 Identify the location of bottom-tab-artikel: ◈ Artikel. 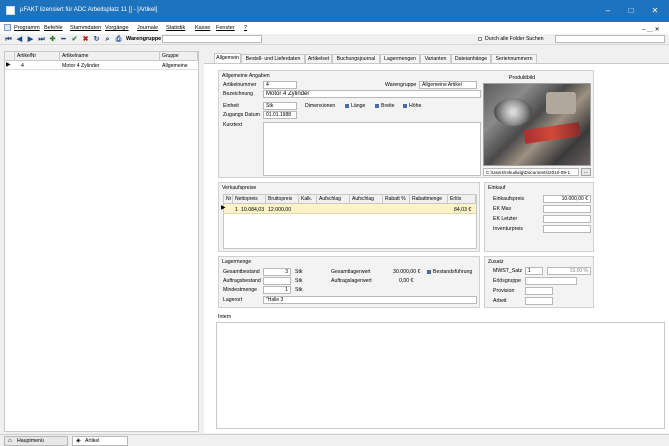
(100, 441).